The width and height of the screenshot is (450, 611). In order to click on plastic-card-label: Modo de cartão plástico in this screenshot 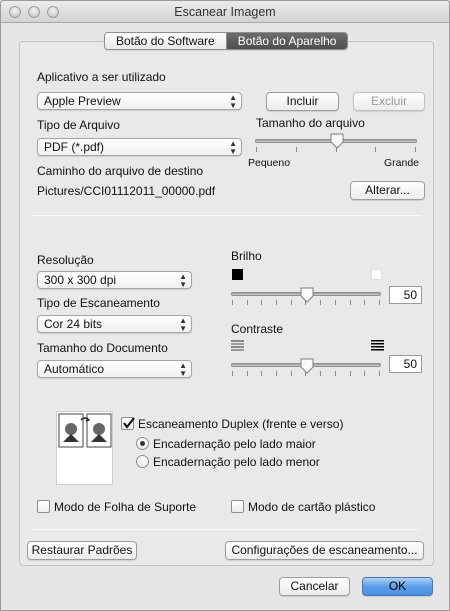, I will do `click(312, 507)`.